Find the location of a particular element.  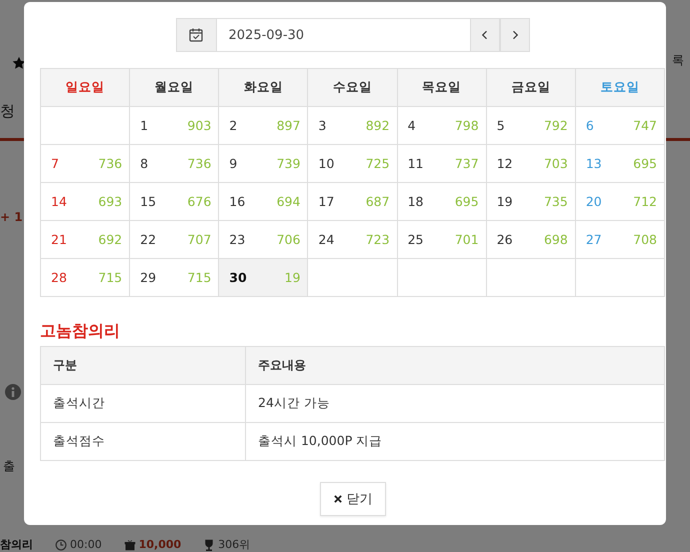

attendance-count: 708 is located at coordinates (645, 239).